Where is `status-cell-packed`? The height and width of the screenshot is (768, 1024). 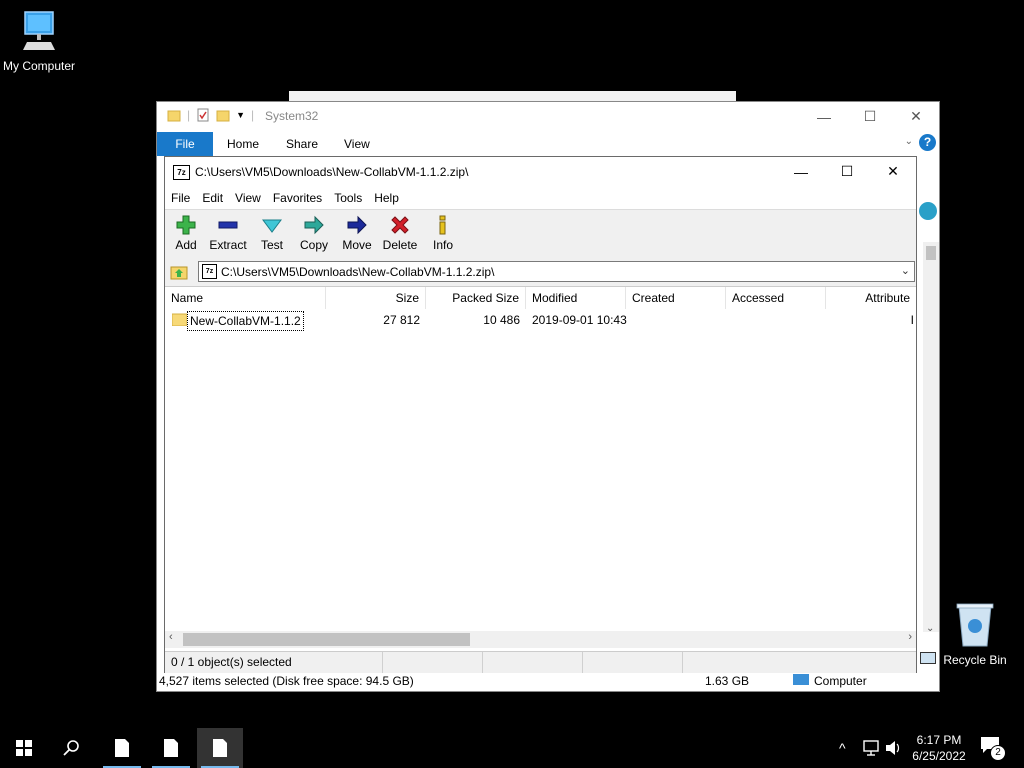
status-cell-packed is located at coordinates (533, 662).